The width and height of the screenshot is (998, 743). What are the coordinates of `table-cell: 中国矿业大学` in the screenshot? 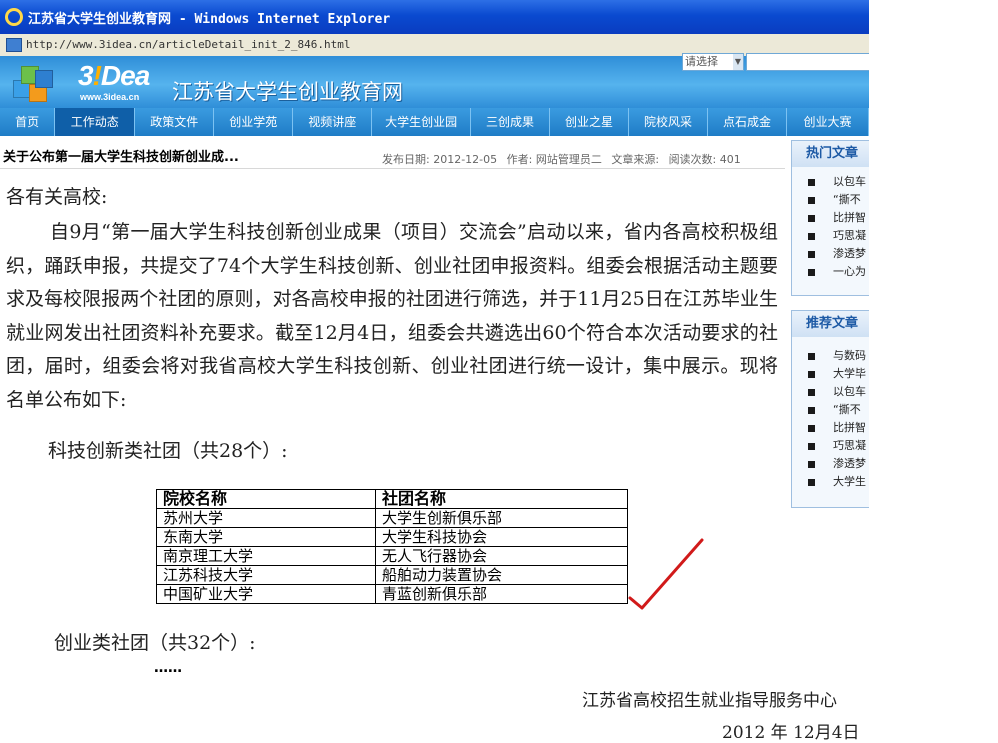 It's located at (266, 594).